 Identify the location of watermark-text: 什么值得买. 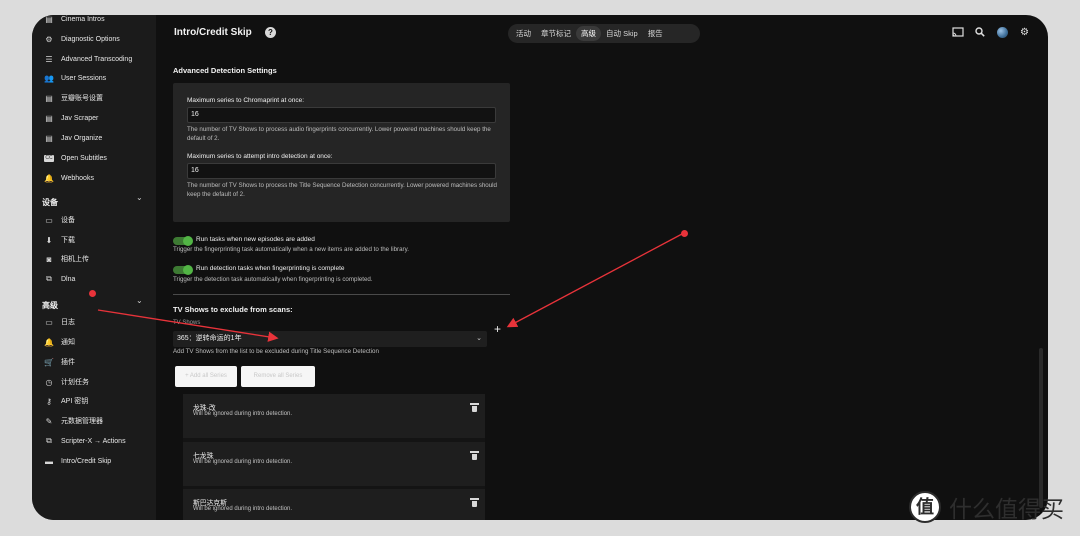
(1006, 510).